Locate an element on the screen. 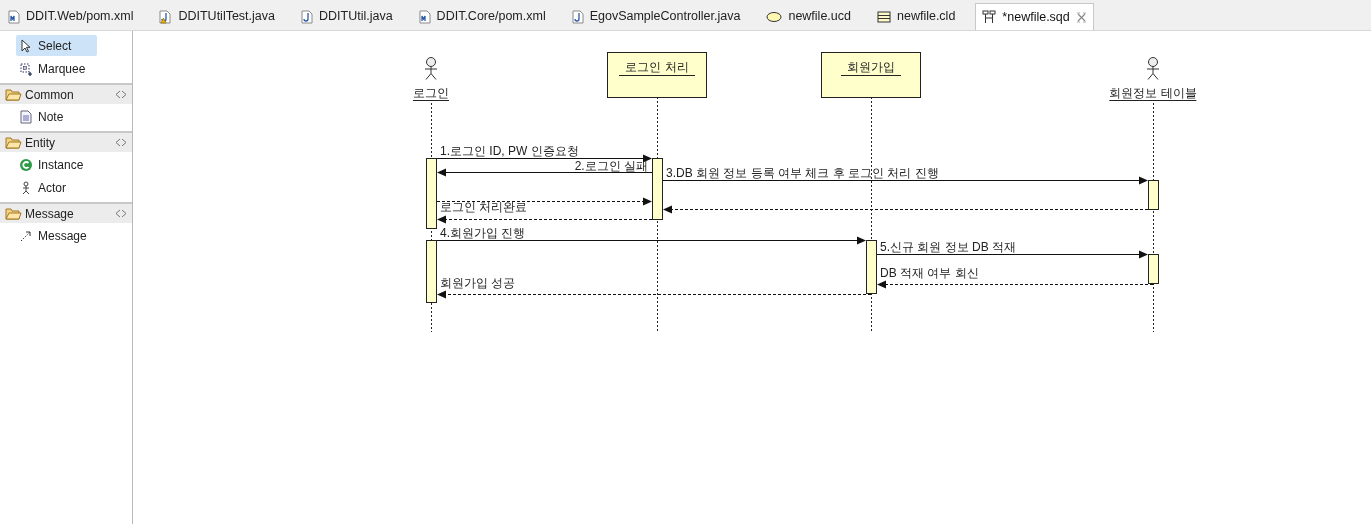 The height and width of the screenshot is (524, 1371). dashed-arrow-icon is located at coordinates (26, 235).